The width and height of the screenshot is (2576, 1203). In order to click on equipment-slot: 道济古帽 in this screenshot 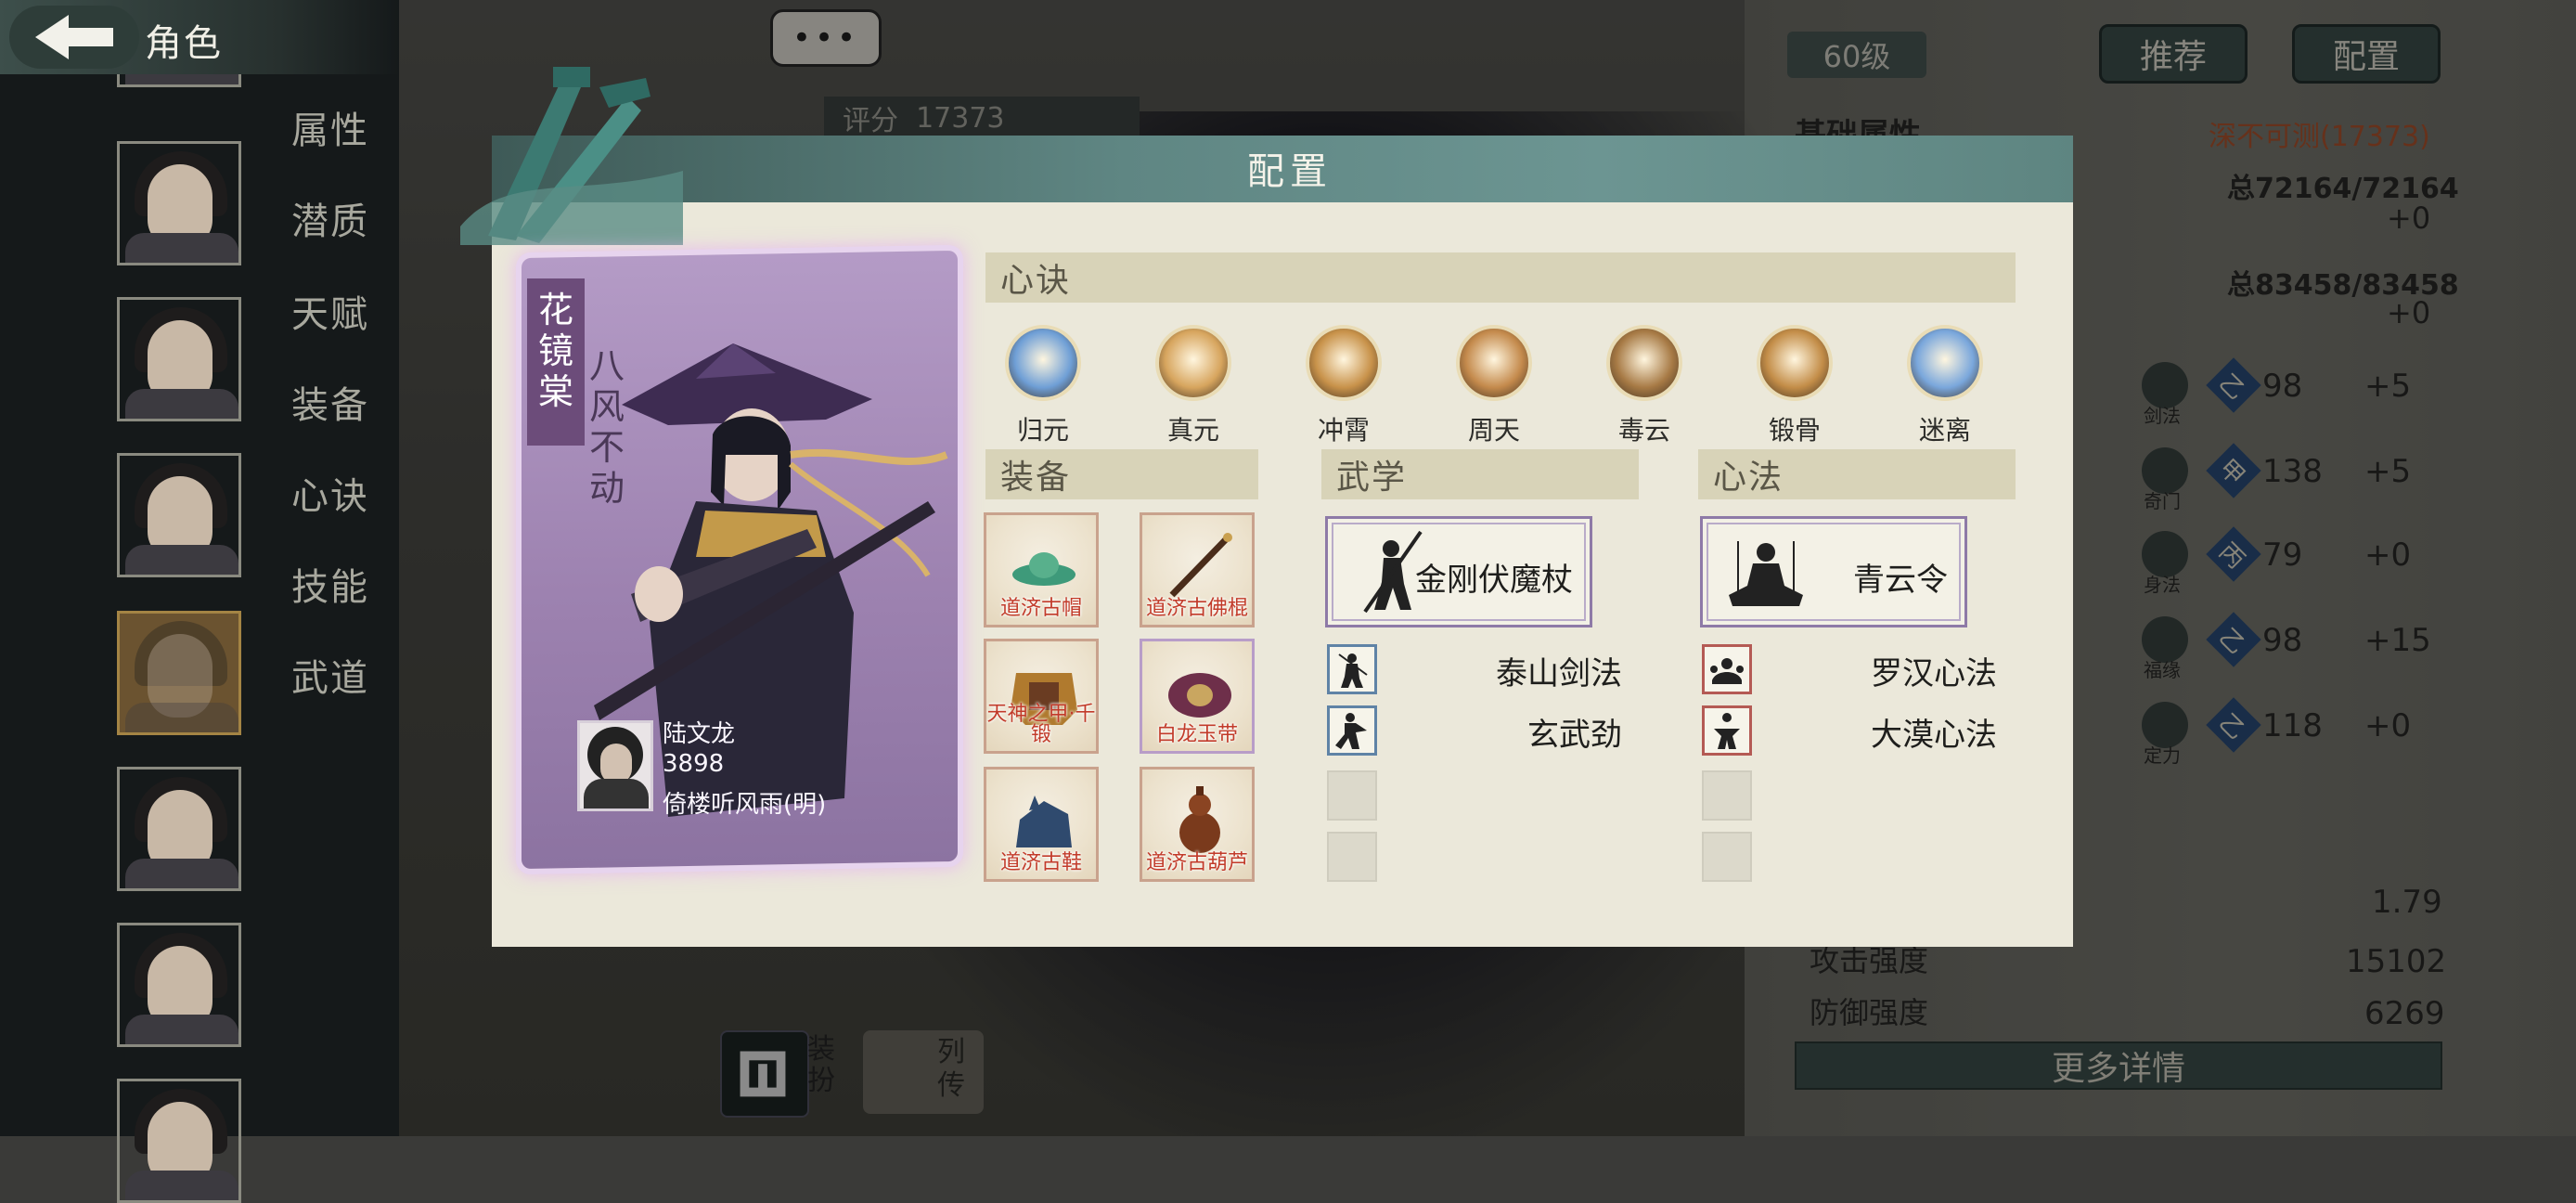, I will do `click(1041, 569)`.